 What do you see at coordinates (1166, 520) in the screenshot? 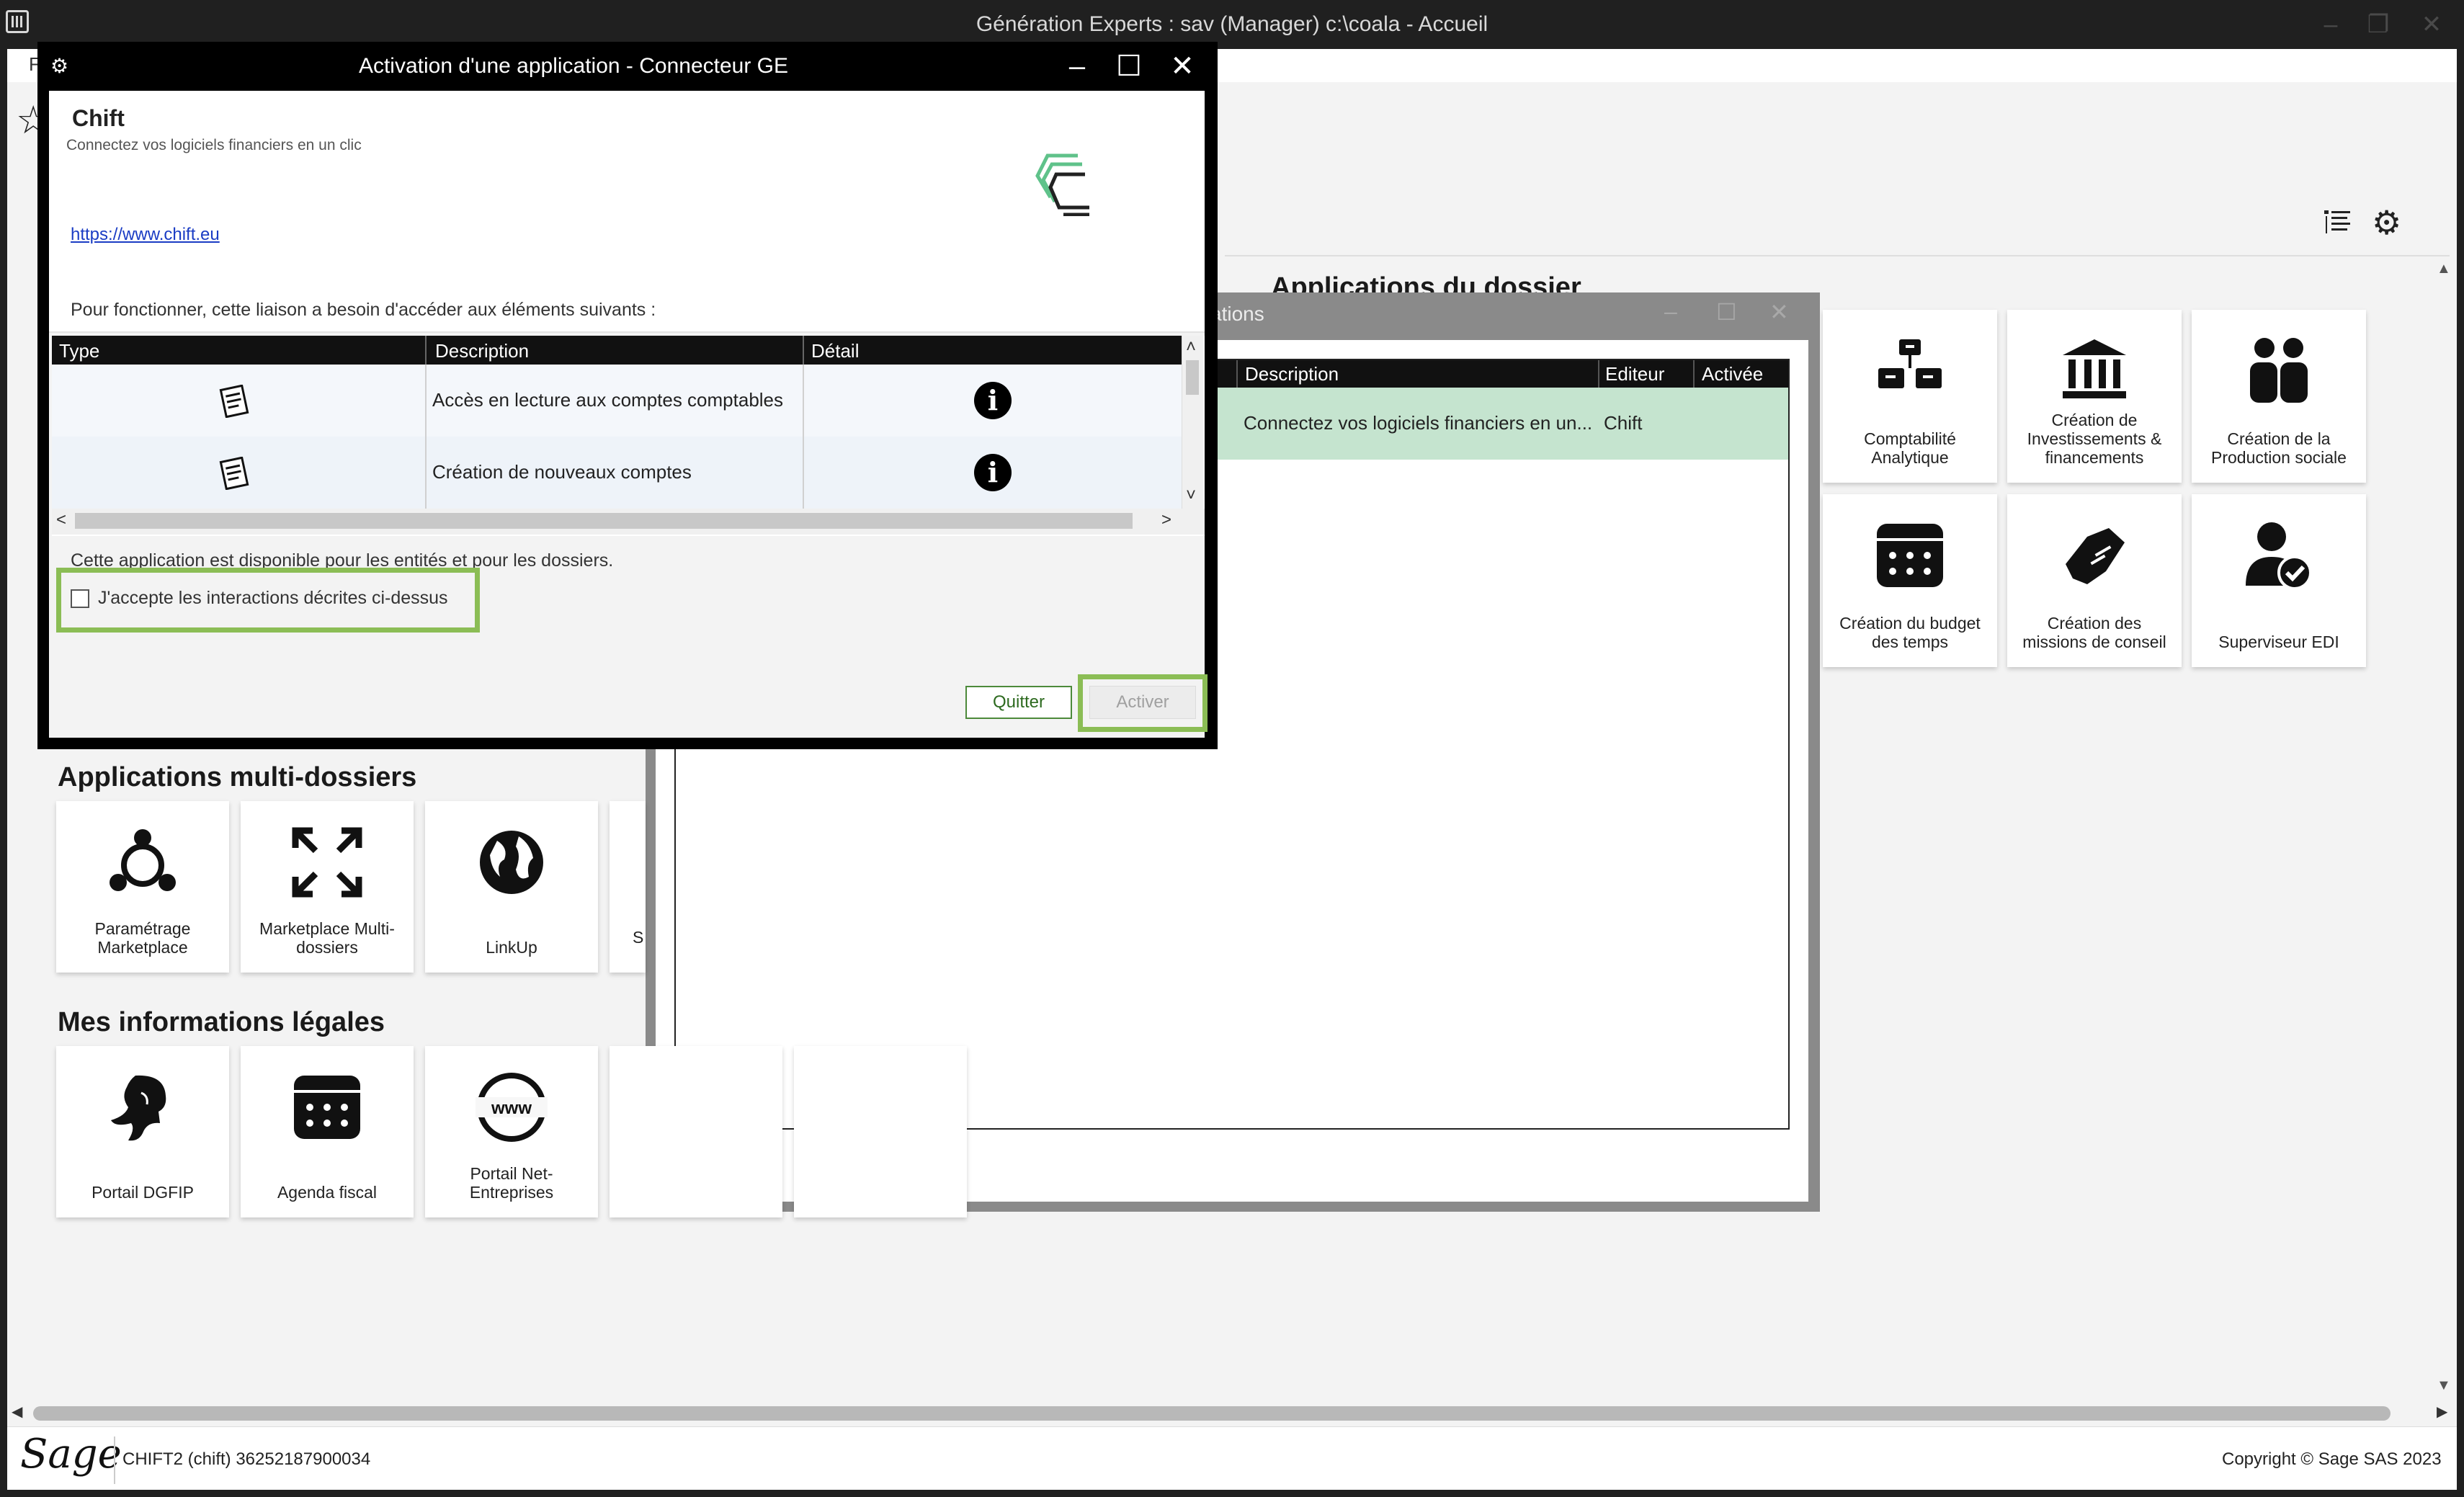
I see `scroll-right-icon: ˃` at bounding box center [1166, 520].